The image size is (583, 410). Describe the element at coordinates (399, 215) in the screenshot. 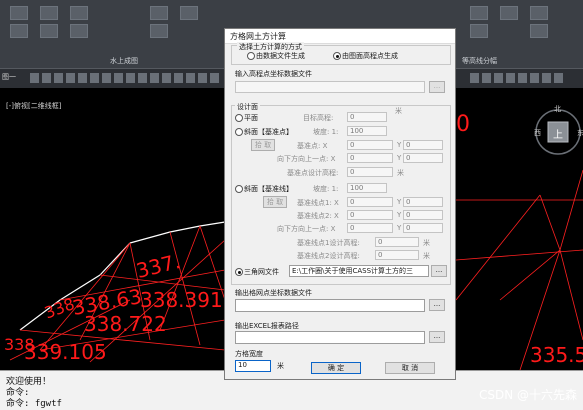

I see `line-point2-y-label: Y` at that location.